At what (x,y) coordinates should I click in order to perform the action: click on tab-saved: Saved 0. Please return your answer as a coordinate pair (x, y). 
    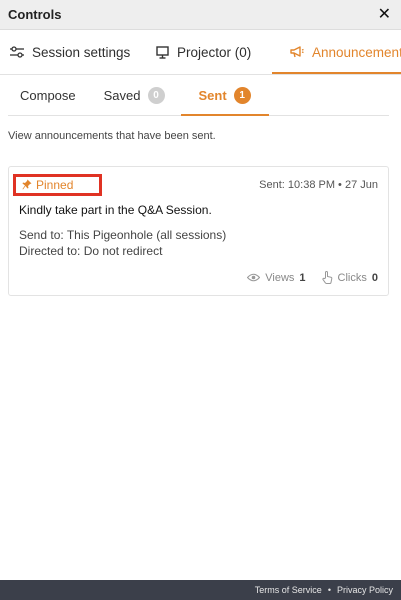
    Looking at the image, I should click on (134, 95).